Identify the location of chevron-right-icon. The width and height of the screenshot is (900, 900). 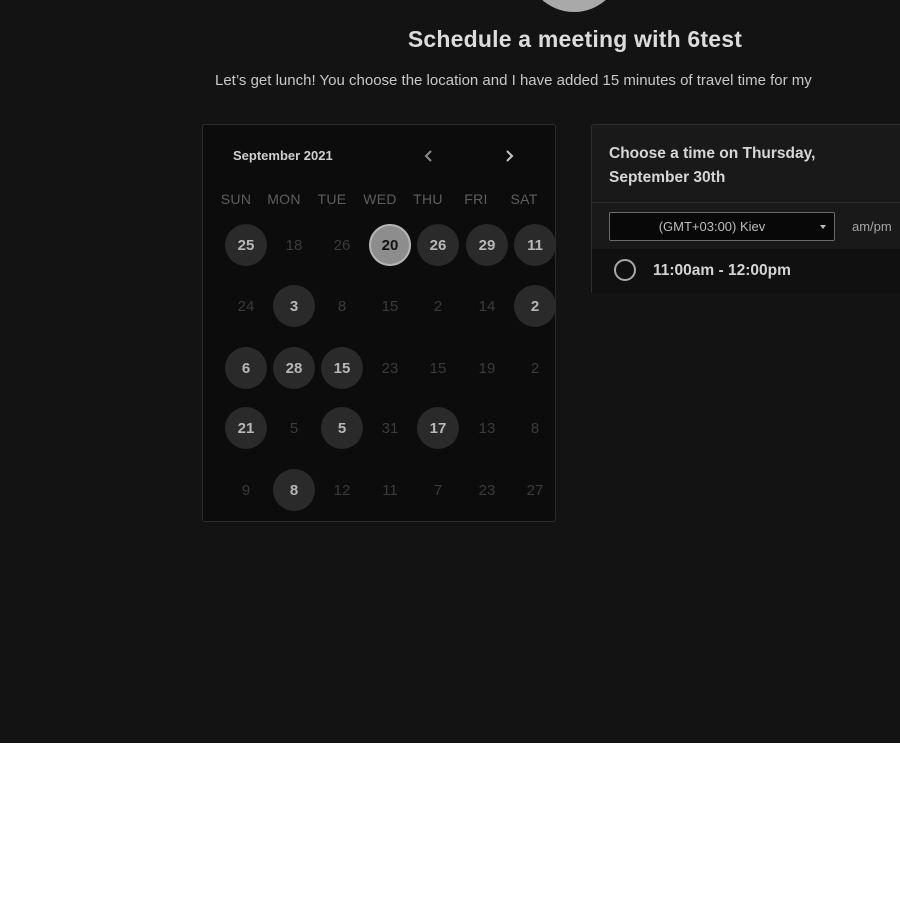
(510, 156).